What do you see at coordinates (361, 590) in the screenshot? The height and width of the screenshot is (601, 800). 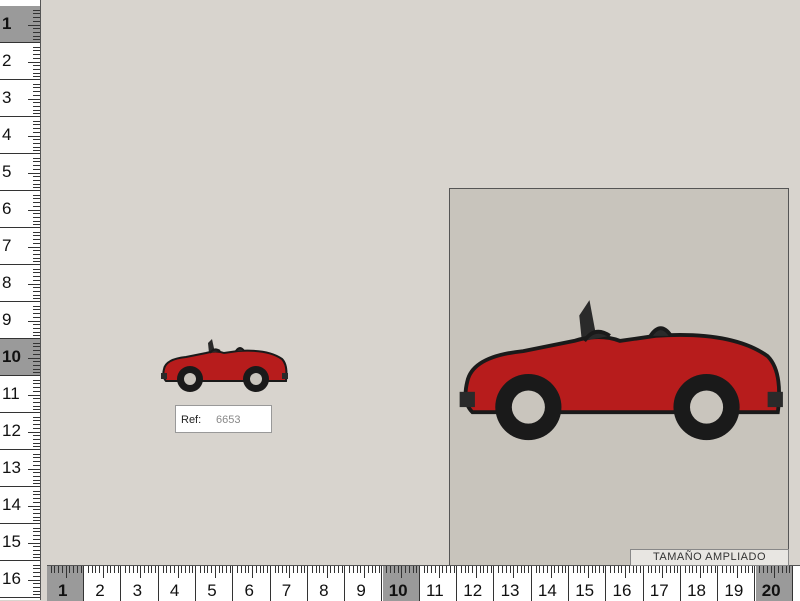 I see `horizontal-ruler-label: 9` at bounding box center [361, 590].